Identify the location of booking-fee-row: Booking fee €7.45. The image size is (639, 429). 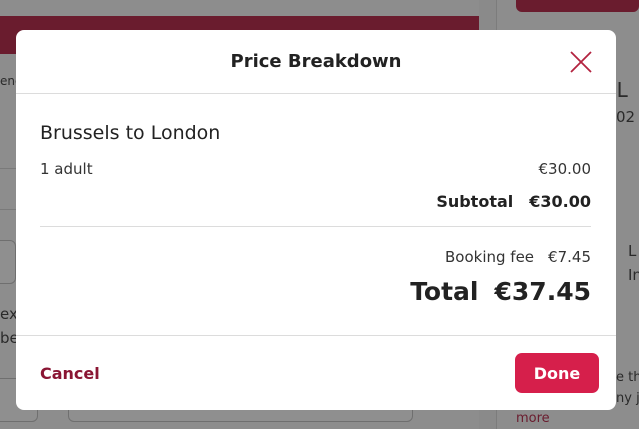
(518, 257).